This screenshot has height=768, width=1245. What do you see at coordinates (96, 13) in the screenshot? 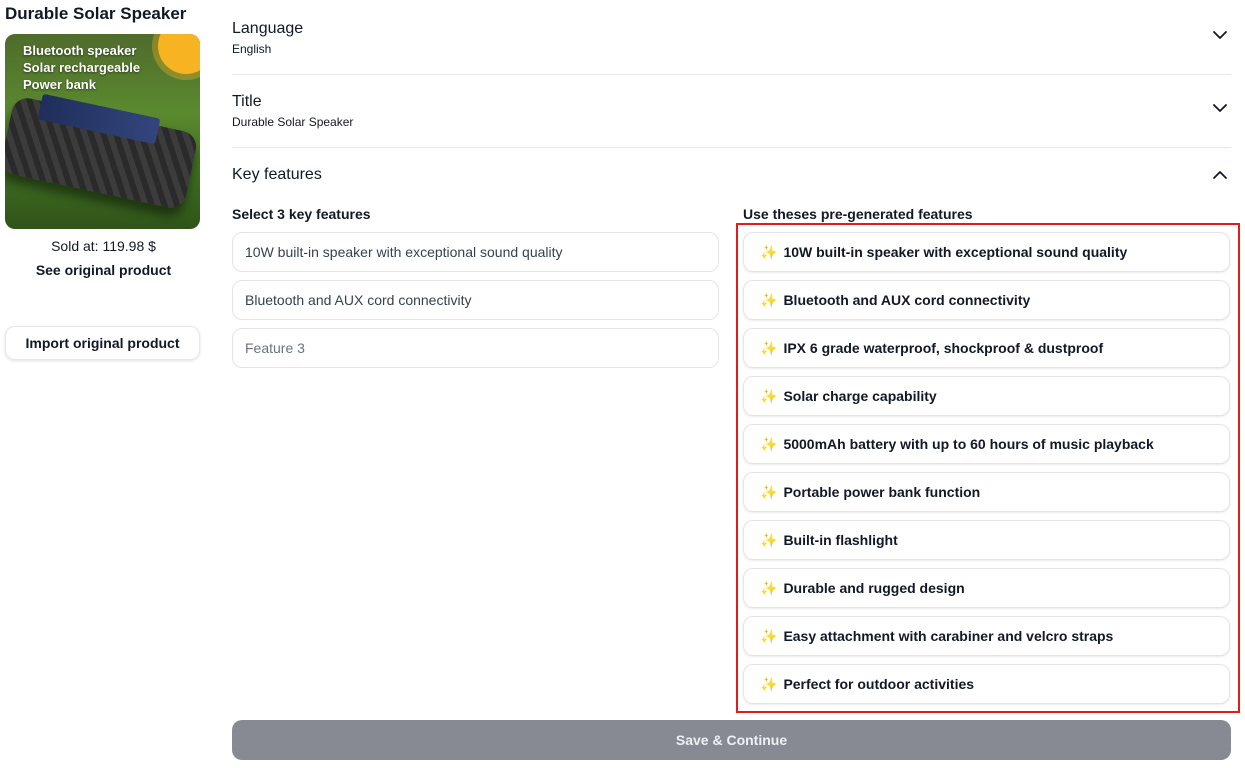
I see `product-title: Durable Solar Speaker` at bounding box center [96, 13].